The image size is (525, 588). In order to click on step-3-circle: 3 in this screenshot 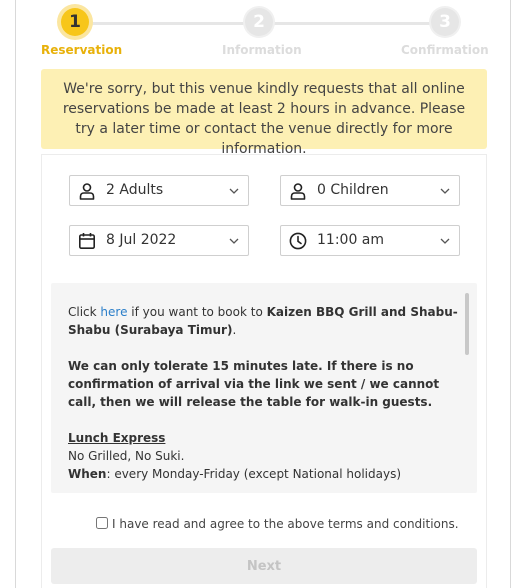, I will do `click(445, 22)`.